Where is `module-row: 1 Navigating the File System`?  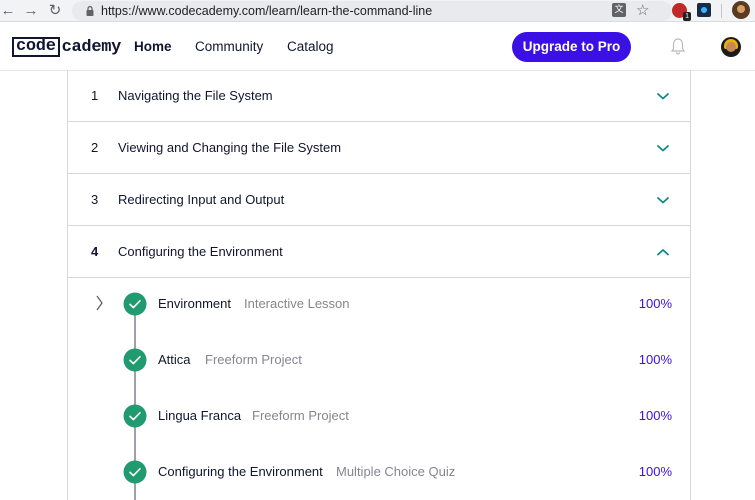 module-row: 1 Navigating the File System is located at coordinates (379, 96).